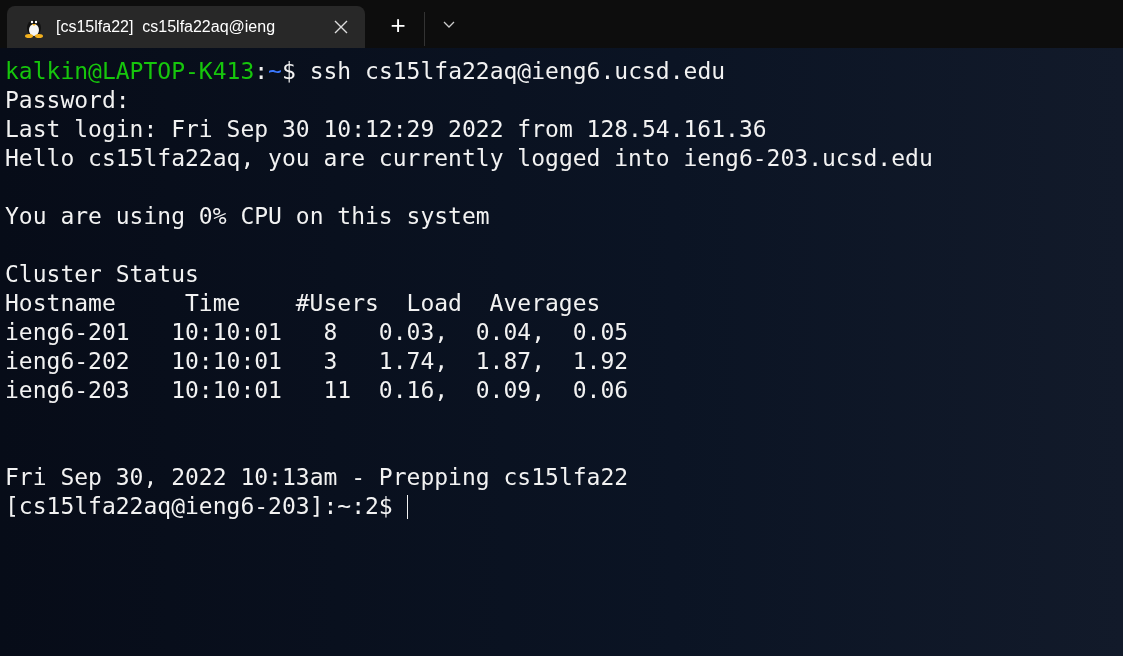  Describe the element at coordinates (545, 303) in the screenshot. I see `column-header: Averages` at that location.